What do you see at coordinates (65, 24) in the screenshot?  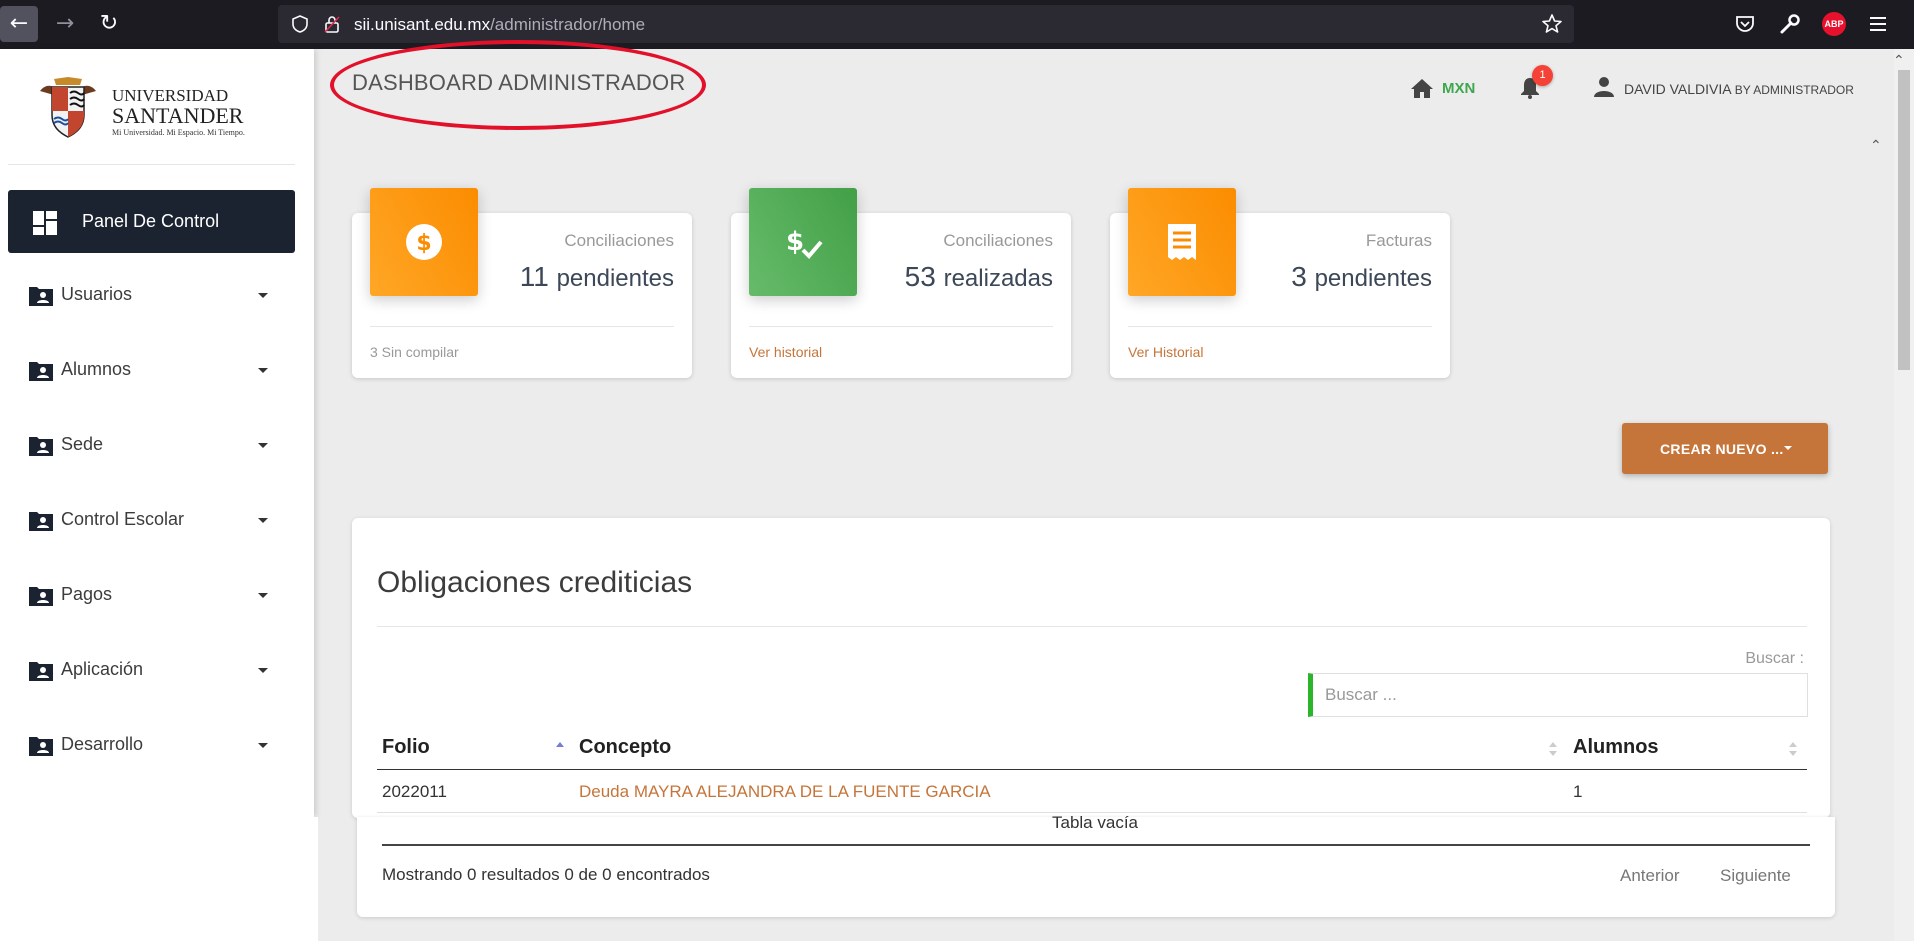 I see `forward-arrow-icon: →` at bounding box center [65, 24].